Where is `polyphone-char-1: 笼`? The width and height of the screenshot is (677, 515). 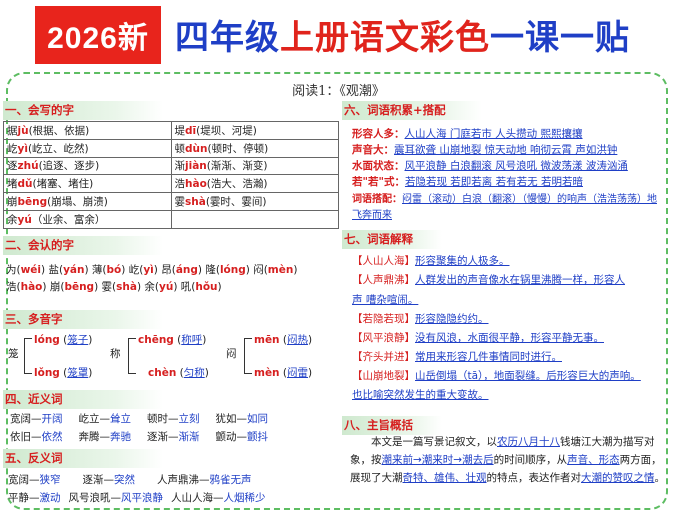 polyphone-char-1: 笼 is located at coordinates (13, 354).